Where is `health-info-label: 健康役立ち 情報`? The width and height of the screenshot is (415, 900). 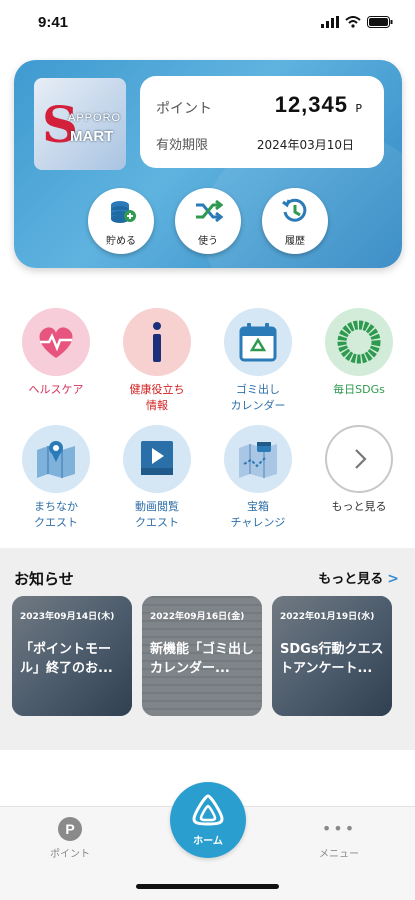
health-info-label: 健康役立ち 情報 is located at coordinates (157, 397).